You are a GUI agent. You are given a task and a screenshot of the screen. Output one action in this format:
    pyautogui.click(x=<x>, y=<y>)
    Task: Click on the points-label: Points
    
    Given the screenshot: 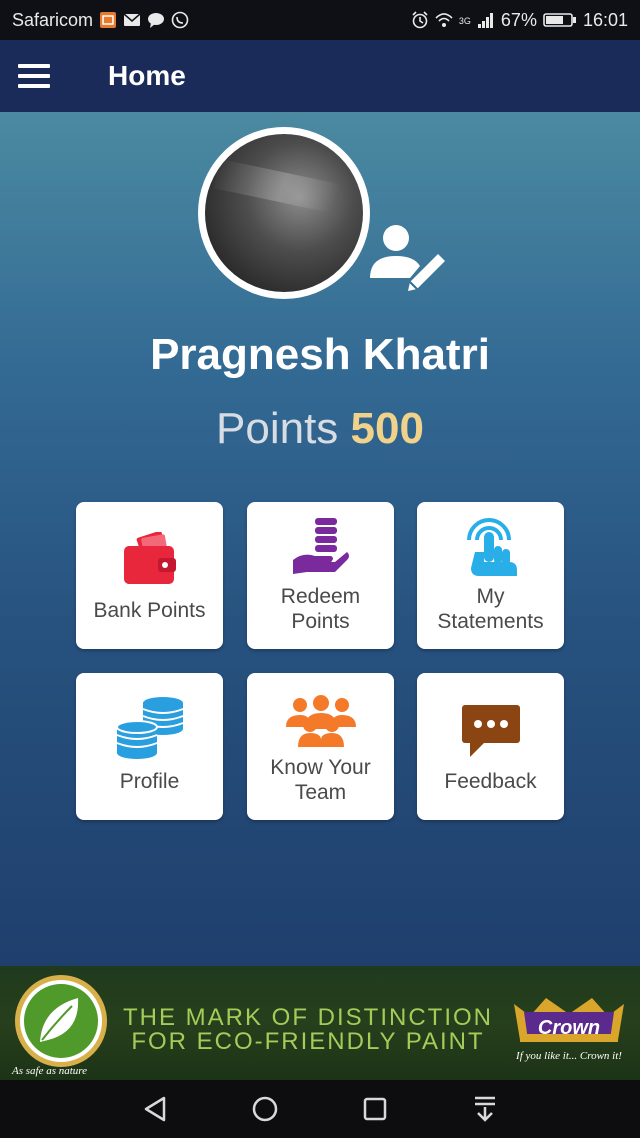 What is the action you would take?
    pyautogui.click(x=277, y=428)
    